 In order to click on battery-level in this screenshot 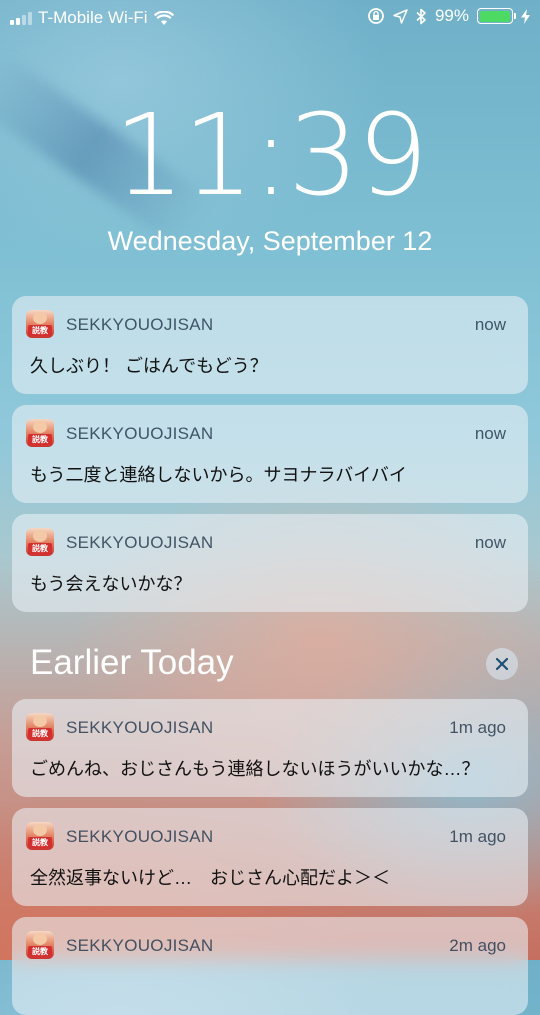, I will do `click(495, 16)`.